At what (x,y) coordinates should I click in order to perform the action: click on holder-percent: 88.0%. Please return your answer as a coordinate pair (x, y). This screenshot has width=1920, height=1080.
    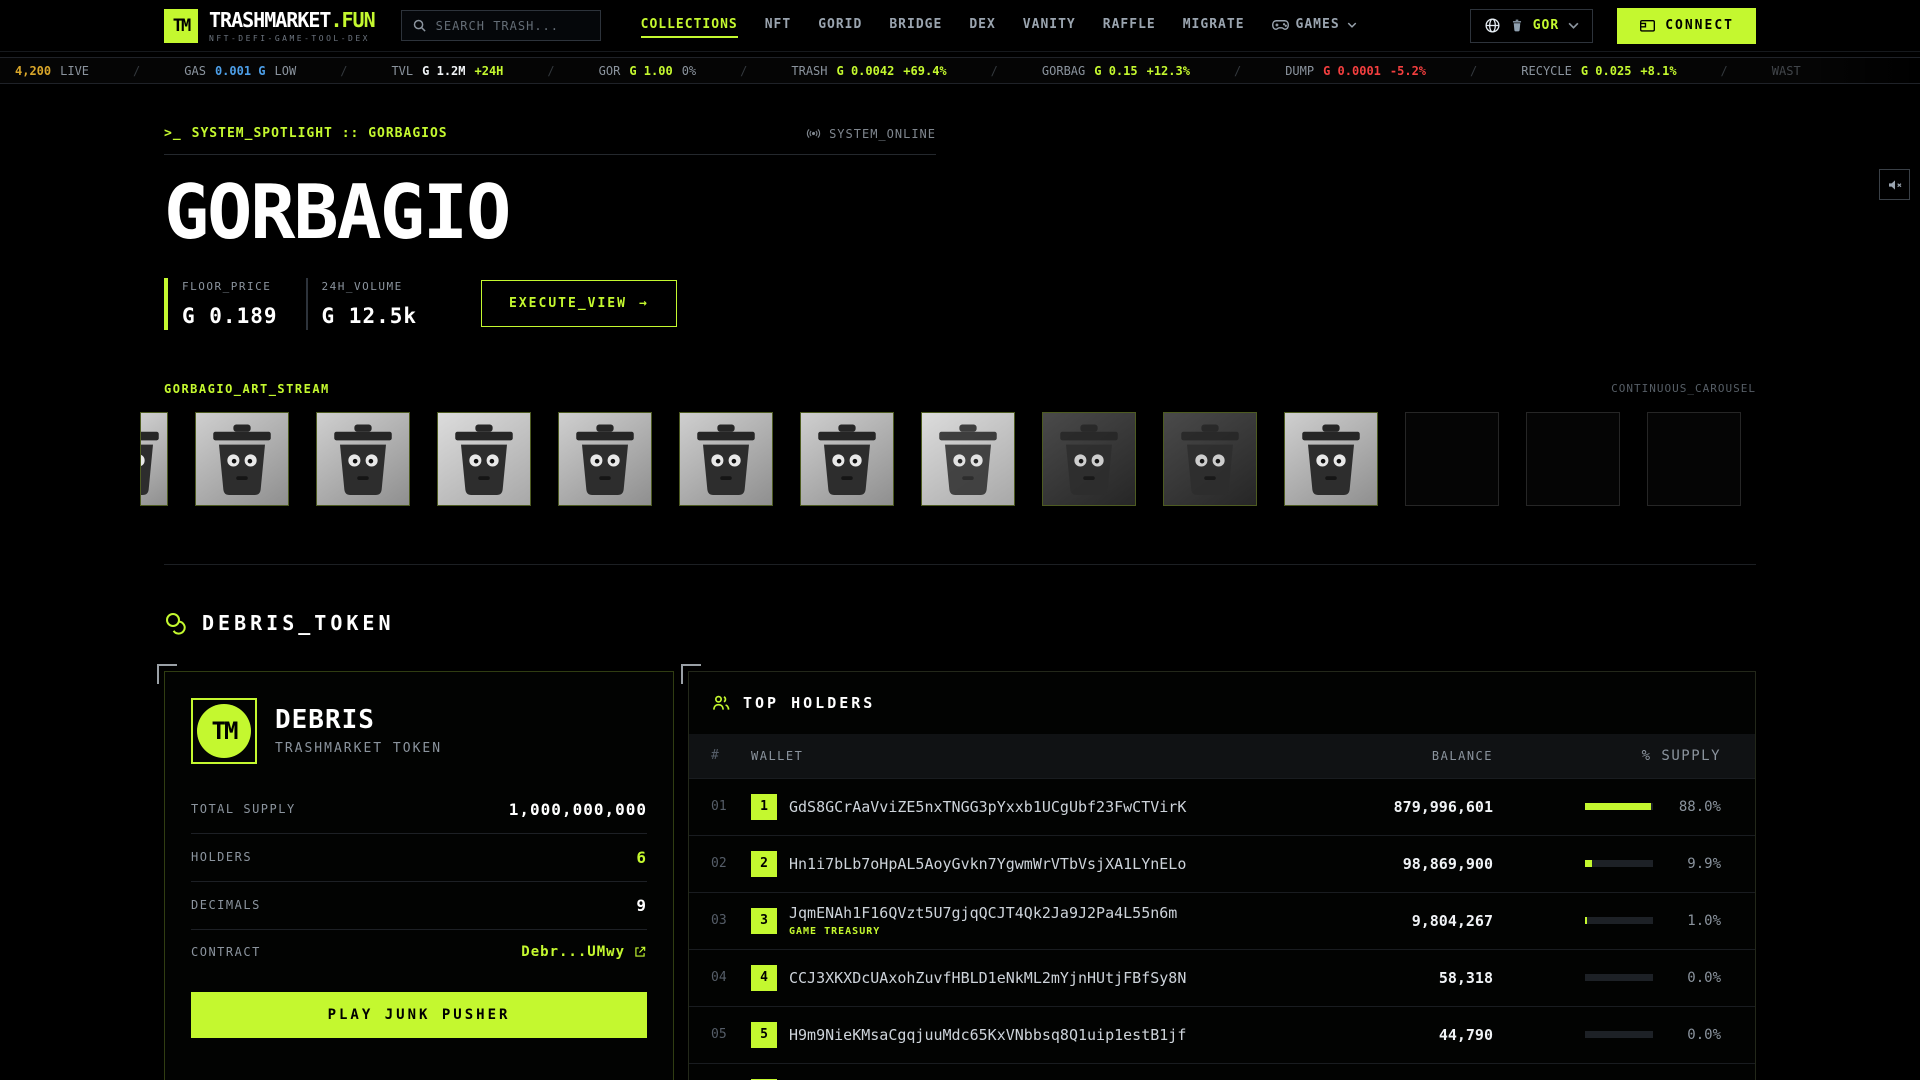
    Looking at the image, I should click on (1699, 806).